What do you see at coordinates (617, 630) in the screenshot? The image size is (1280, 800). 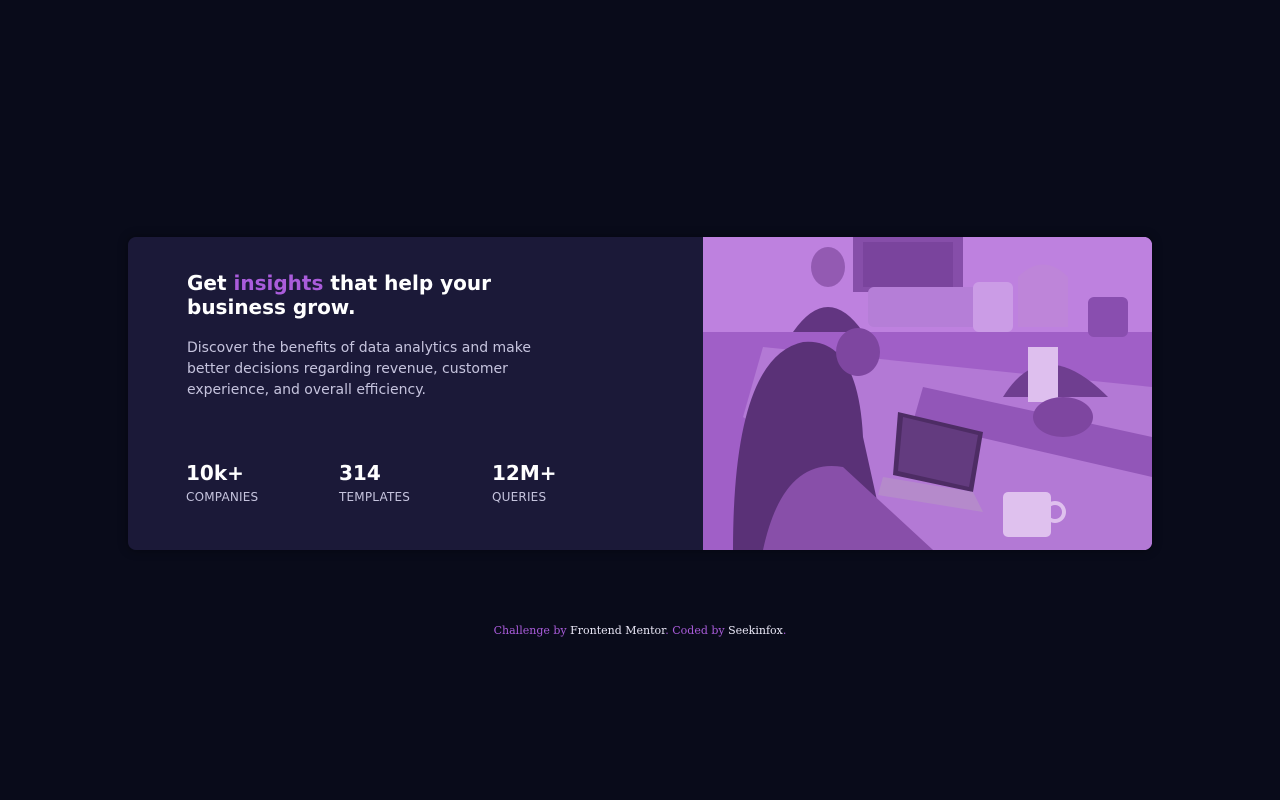 I see `frontend-mentor-link: Frontend Mentor` at bounding box center [617, 630].